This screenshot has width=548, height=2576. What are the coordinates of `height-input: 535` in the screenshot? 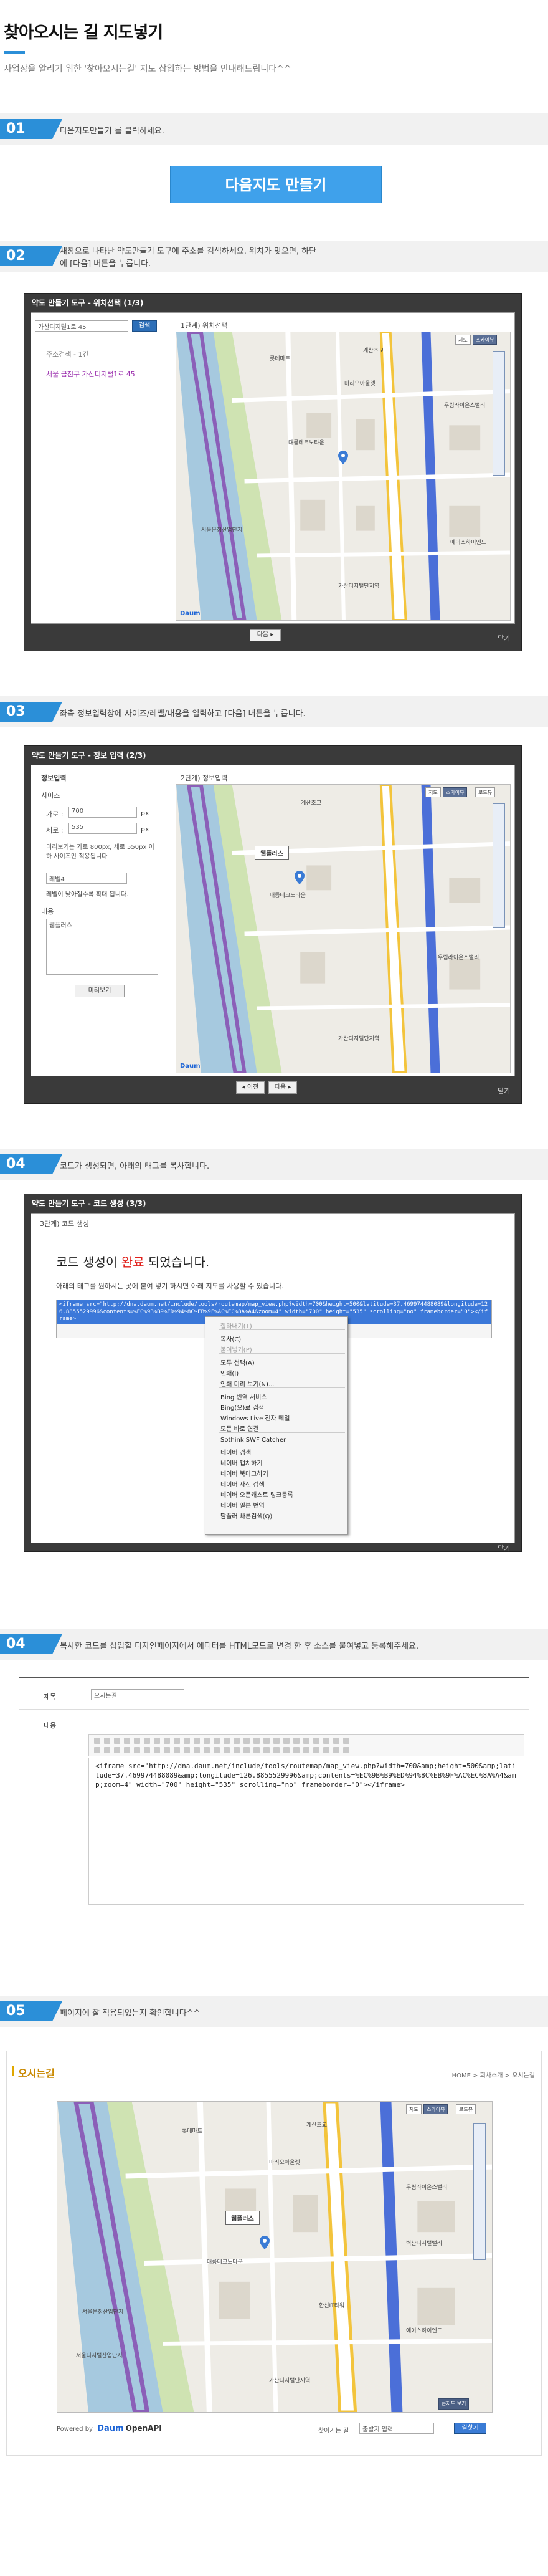 It's located at (102, 828).